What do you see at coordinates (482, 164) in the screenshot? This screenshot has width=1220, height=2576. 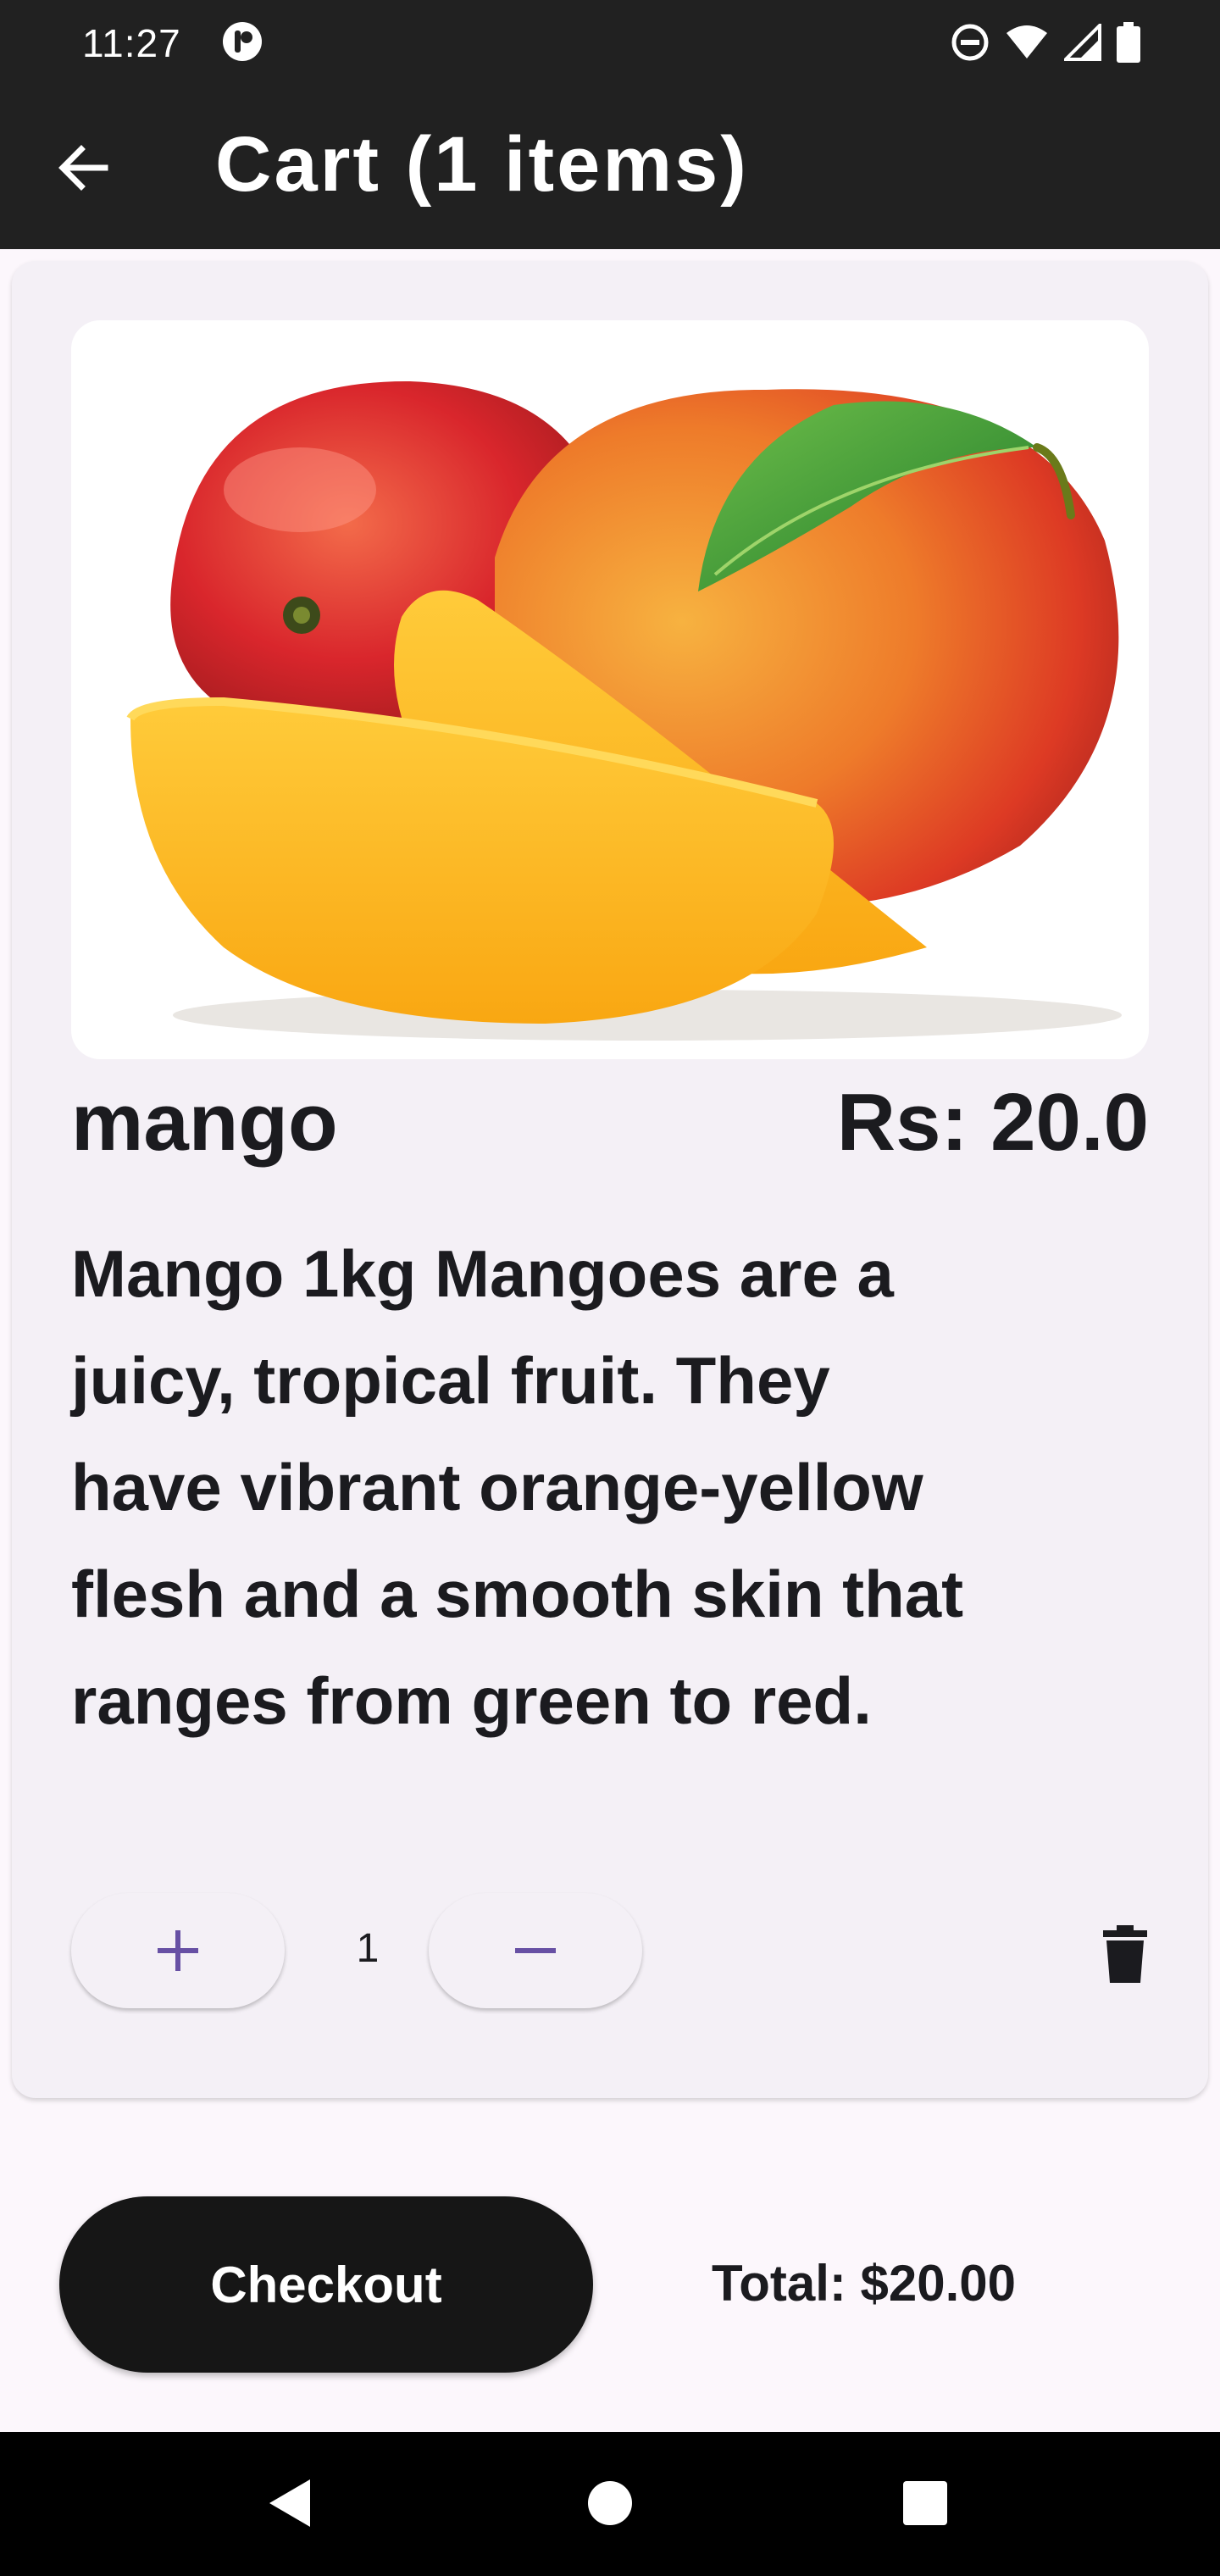 I see `page-title: Cart (1 items)` at bounding box center [482, 164].